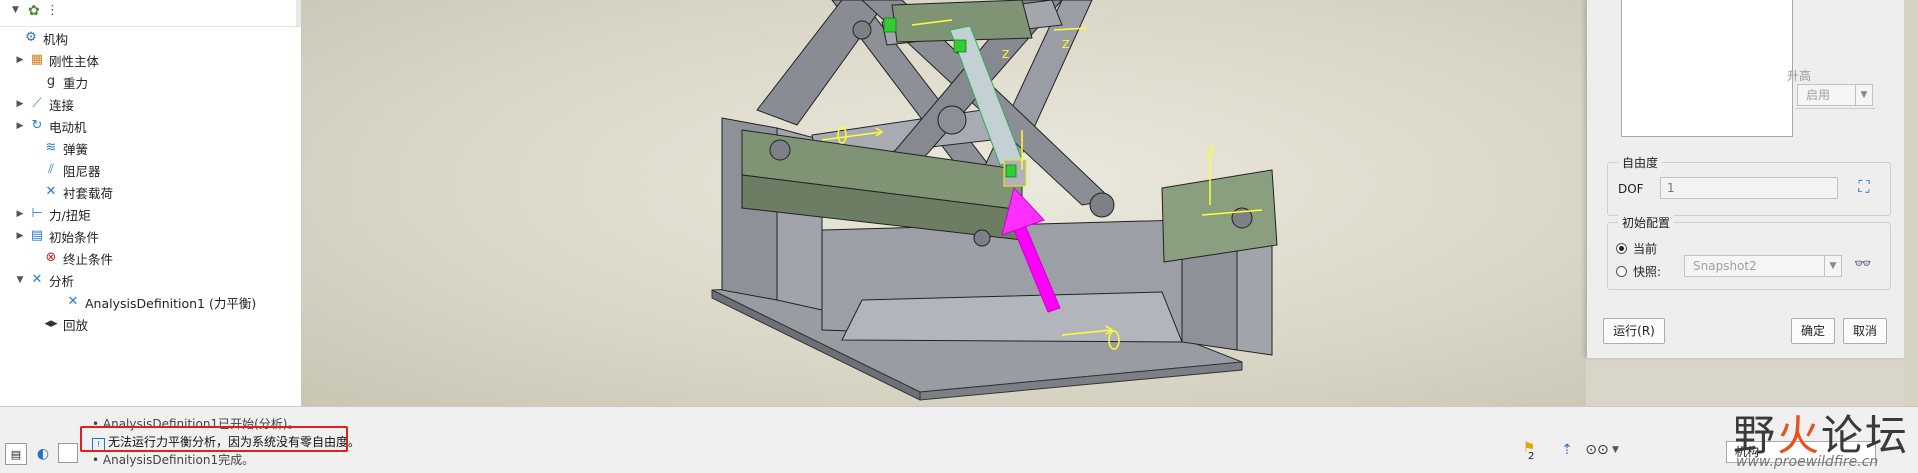 This screenshot has width=1918, height=473. Describe the element at coordinates (51, 323) in the screenshot. I see `tree-node-icon: ◂▸` at that location.